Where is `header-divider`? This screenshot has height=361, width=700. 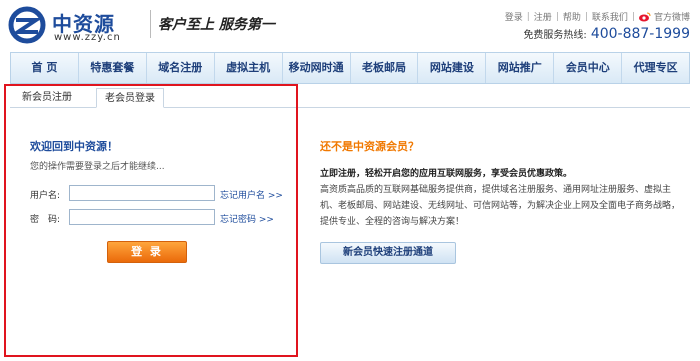 header-divider is located at coordinates (150, 24).